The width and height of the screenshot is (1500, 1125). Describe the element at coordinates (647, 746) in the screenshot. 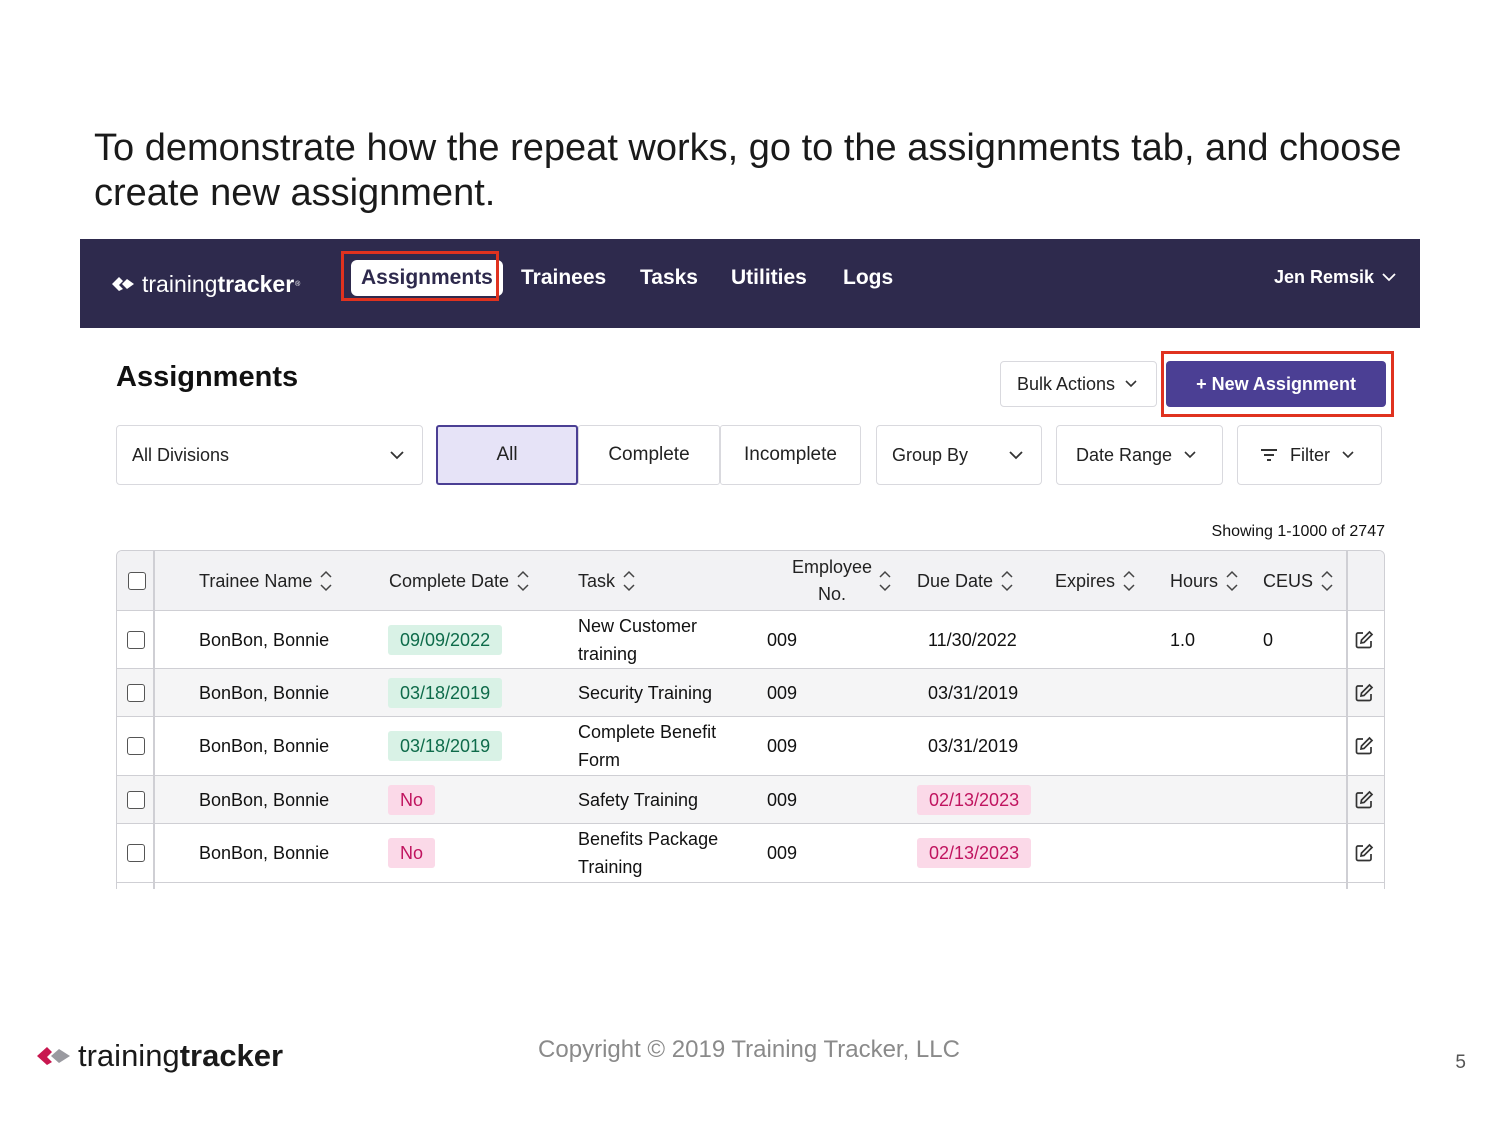

I see `task-cell: Complete Benefit Form` at that location.